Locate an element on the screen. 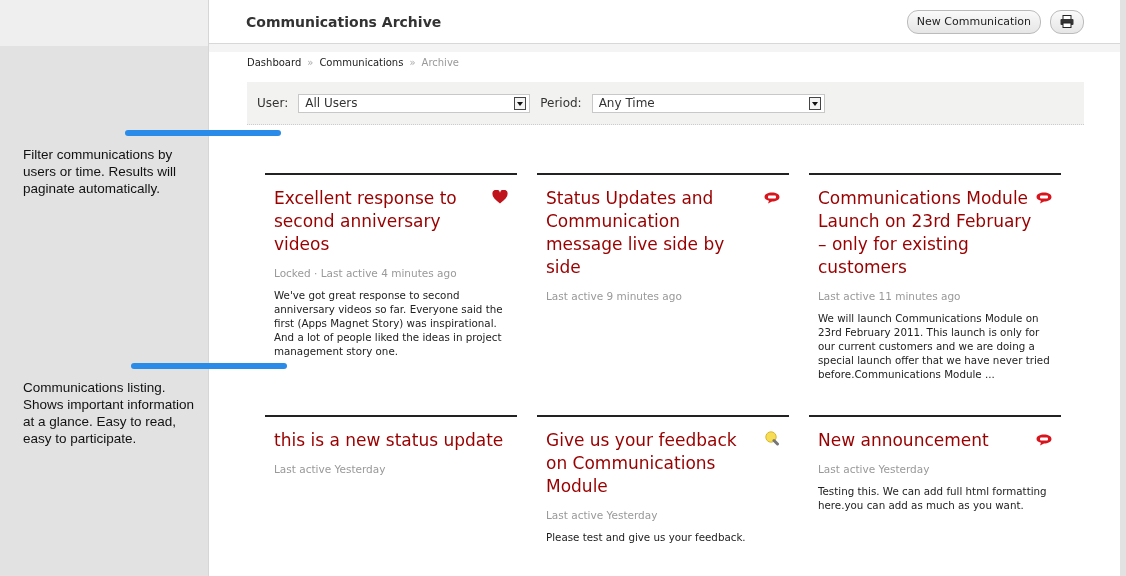 The width and height of the screenshot is (1126, 576). new-communication-button: New Communication is located at coordinates (973, 21).